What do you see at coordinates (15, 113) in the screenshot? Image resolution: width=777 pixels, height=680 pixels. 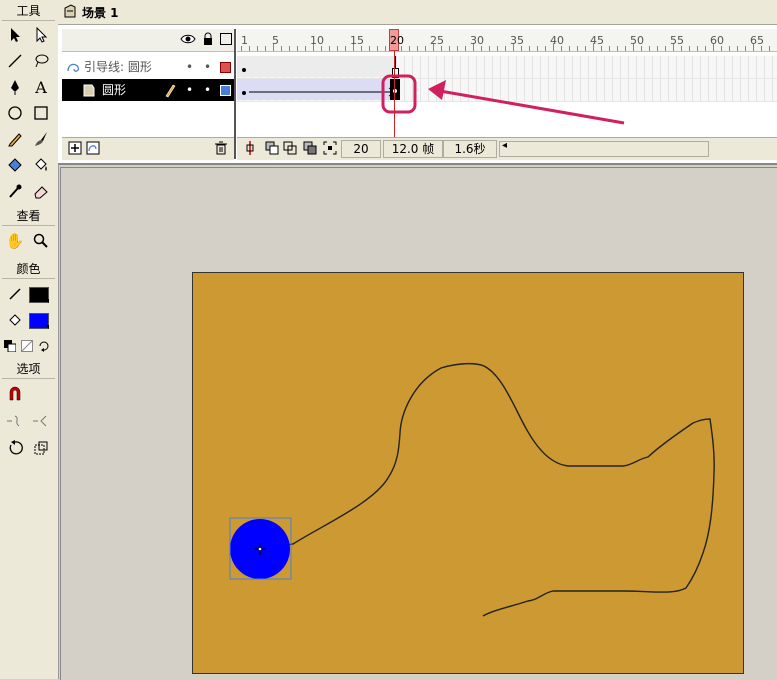 I see `oval-icon` at bounding box center [15, 113].